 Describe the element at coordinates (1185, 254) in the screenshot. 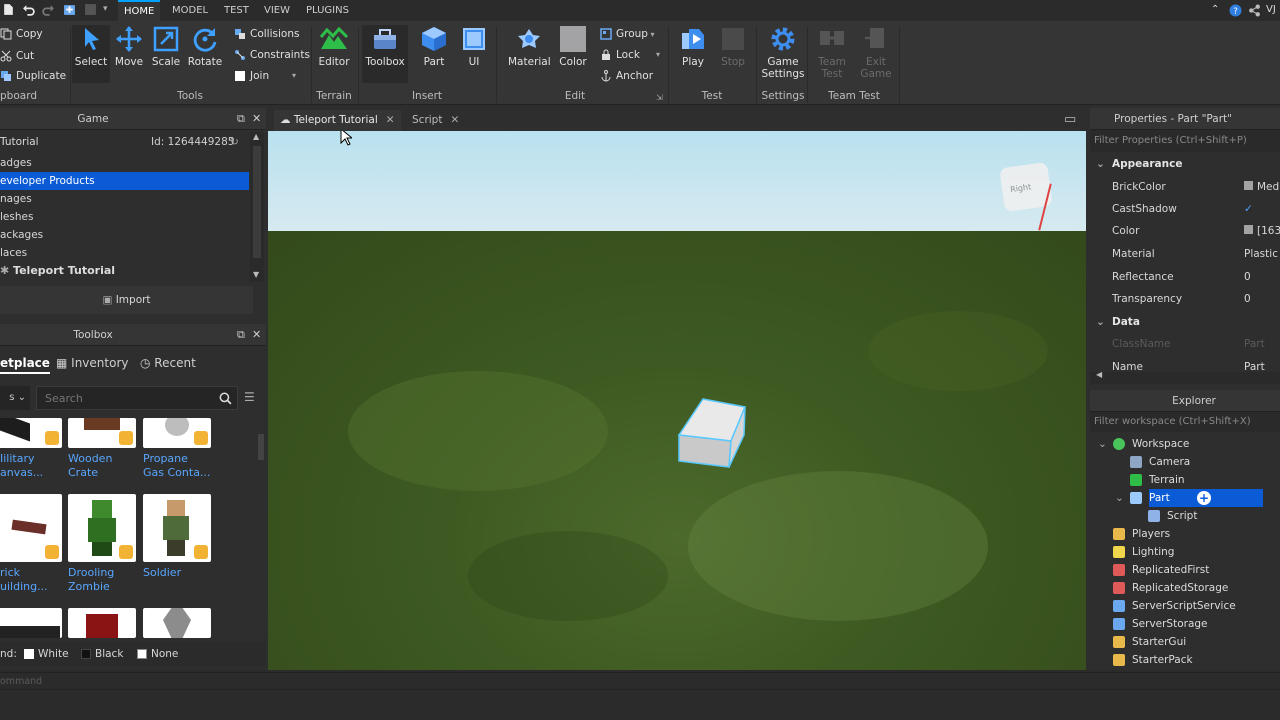

I see `prop-material: Material Plastic` at that location.